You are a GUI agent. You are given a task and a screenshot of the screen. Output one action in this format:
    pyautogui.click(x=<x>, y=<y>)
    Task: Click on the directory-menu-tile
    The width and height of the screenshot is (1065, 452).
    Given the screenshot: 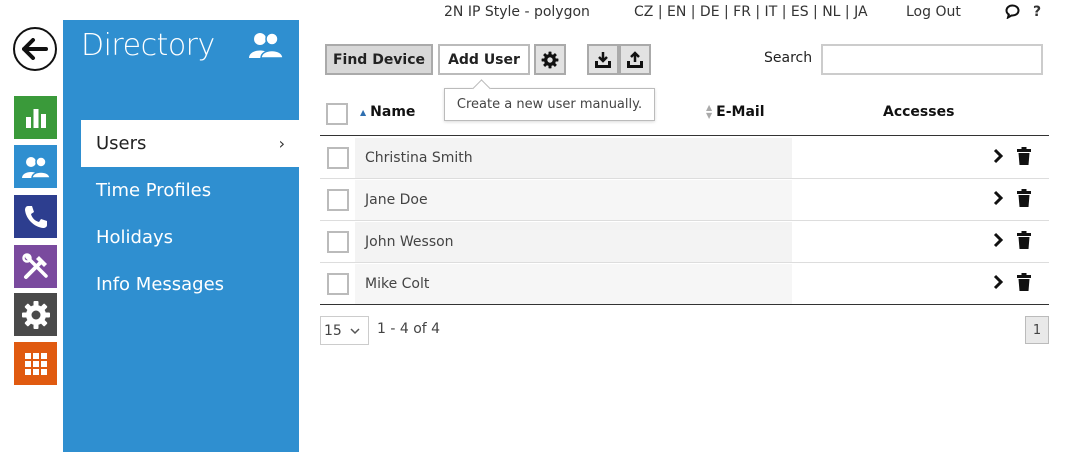 What is the action you would take?
    pyautogui.click(x=35, y=166)
    